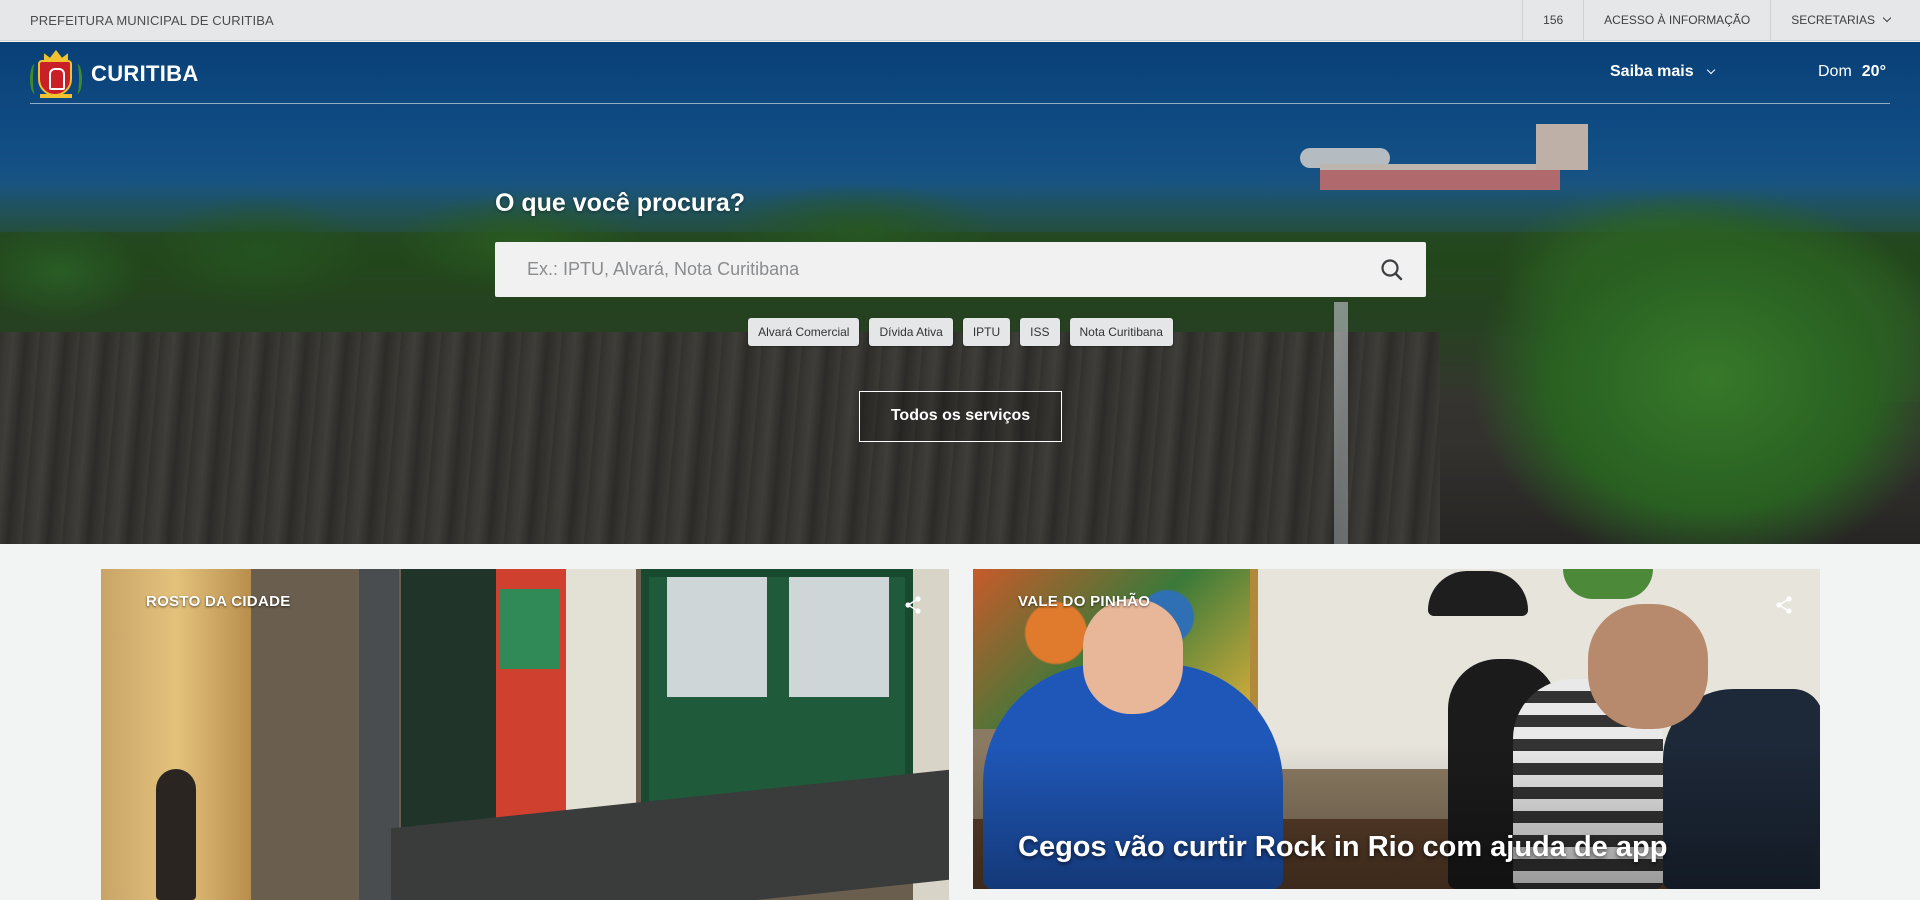 The width and height of the screenshot is (1920, 900). What do you see at coordinates (986, 332) in the screenshot?
I see `chip-iptu: IPTU` at bounding box center [986, 332].